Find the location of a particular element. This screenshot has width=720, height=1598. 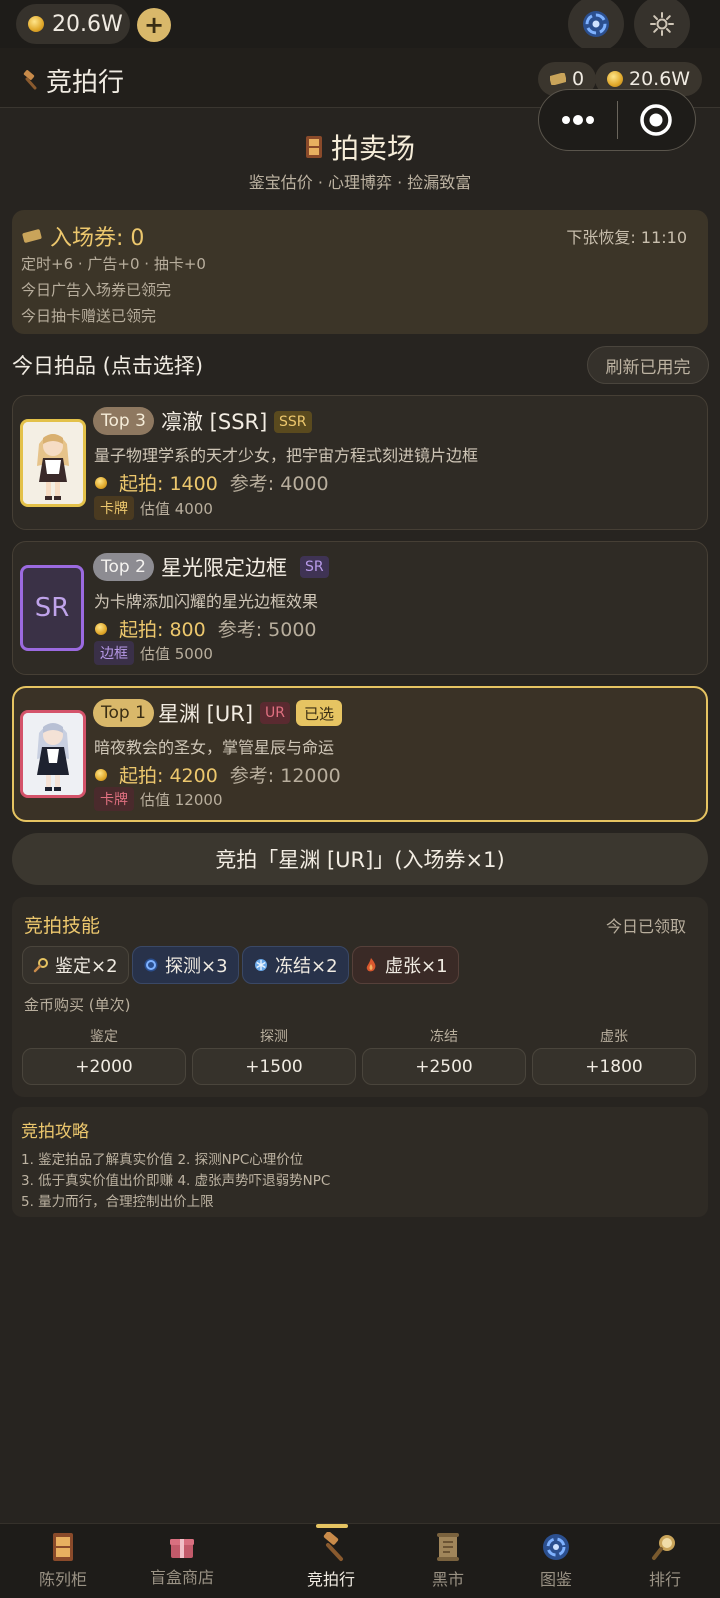

tips-line: 3. 低于真实价值出价即赚 4. 虚张声势吓退弱势NPC is located at coordinates (176, 1181).